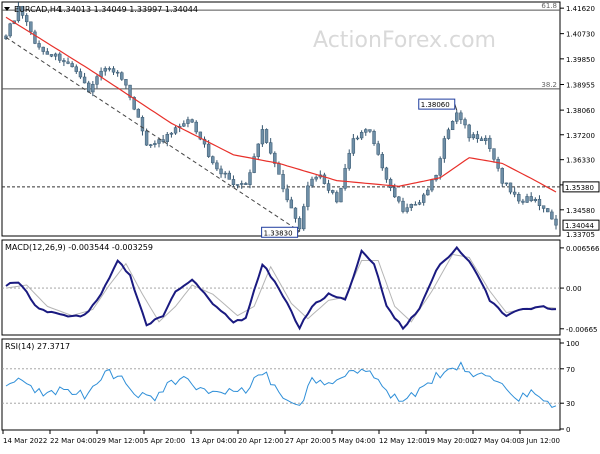 The width and height of the screenshot is (600, 454). I want to click on macd-tick-label: 0.006566, so click(583, 249).